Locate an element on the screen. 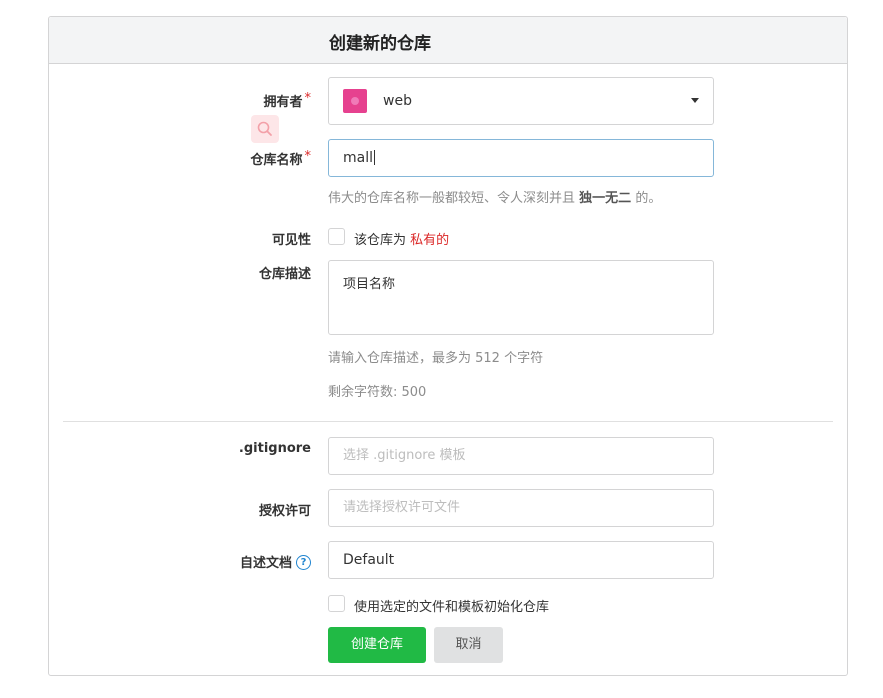 Image resolution: width=883 pixels, height=698 pixels. repo-name-help-suffix: 的。 is located at coordinates (648, 198).